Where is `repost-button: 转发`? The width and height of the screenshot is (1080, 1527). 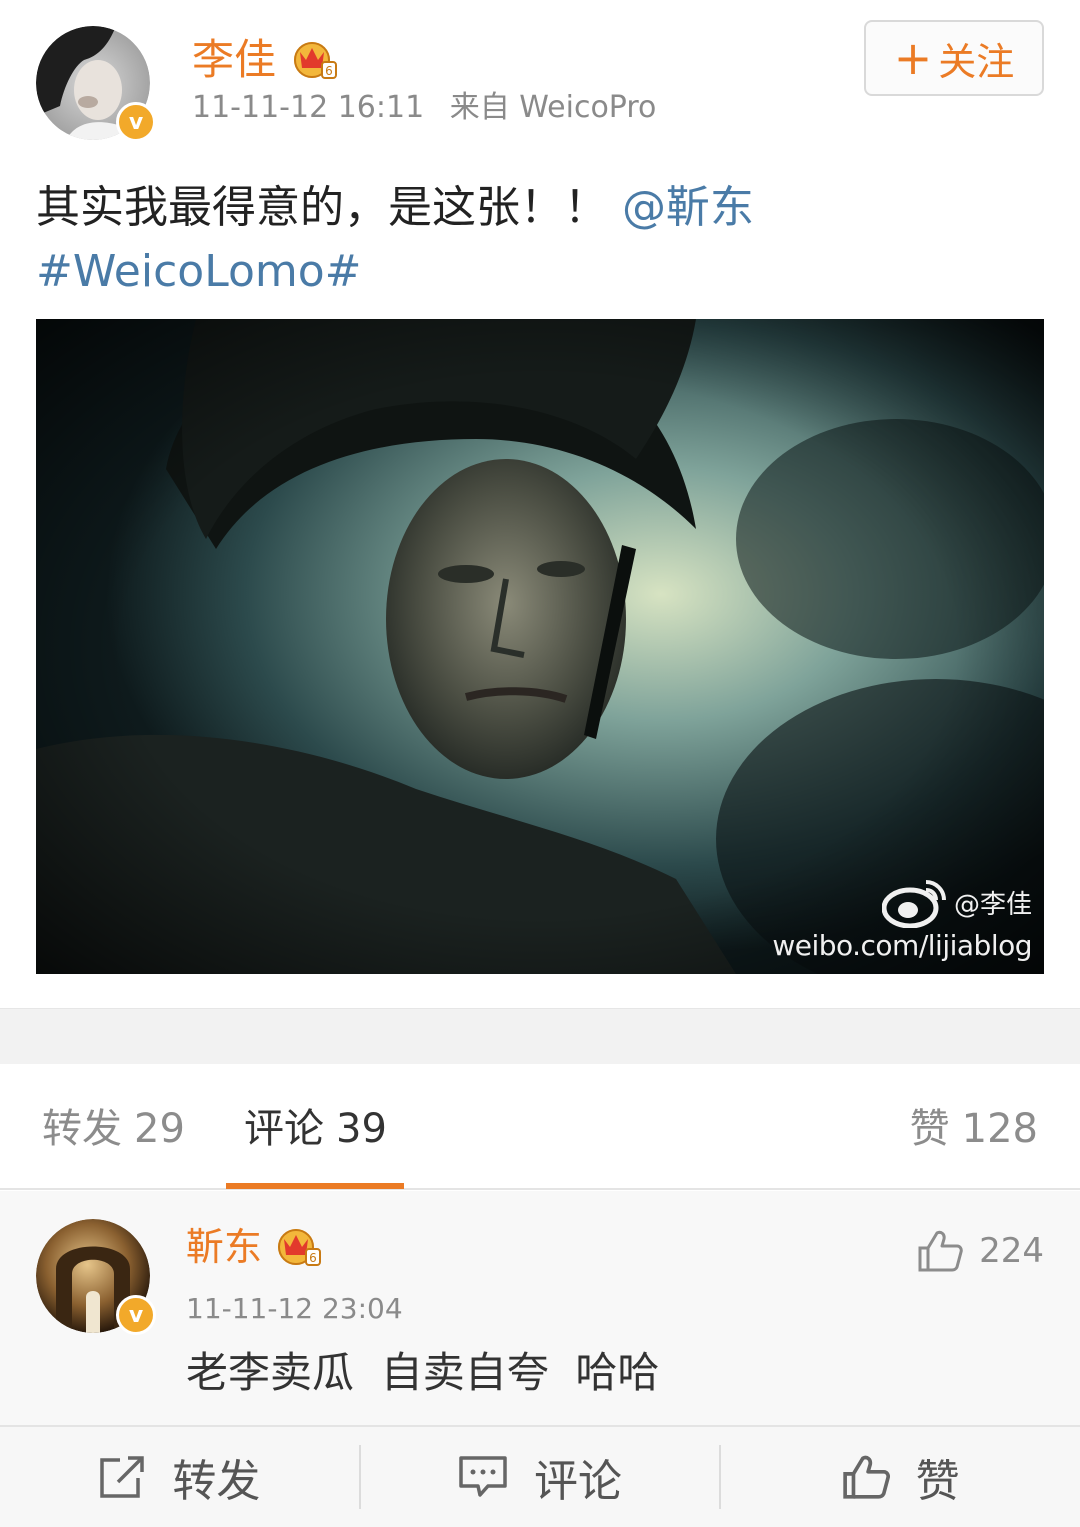
repost-button: 转发 is located at coordinates (179, 1477).